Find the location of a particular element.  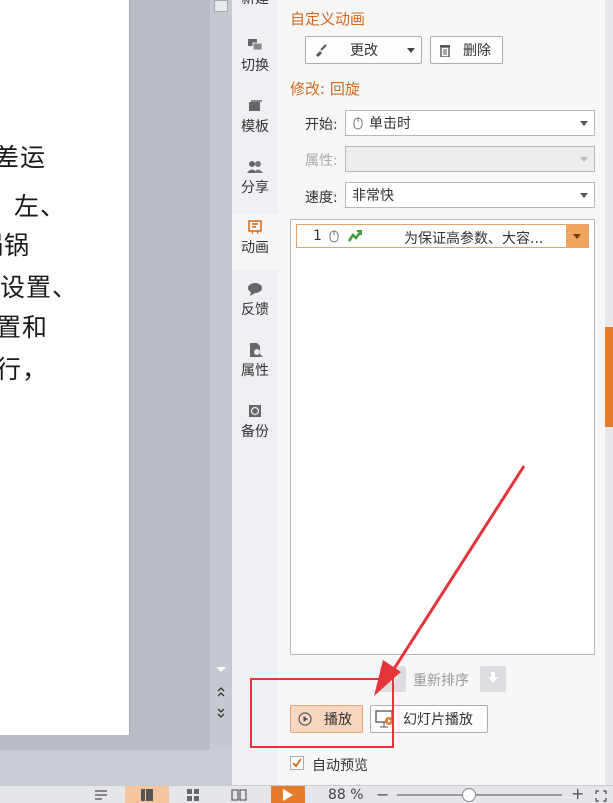

transition-icon is located at coordinates (255, 45).